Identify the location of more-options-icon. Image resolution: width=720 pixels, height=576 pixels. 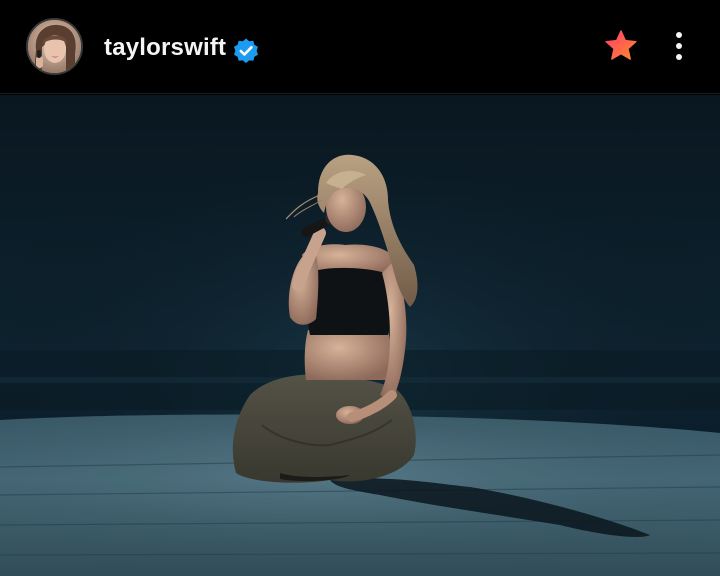
(679, 47).